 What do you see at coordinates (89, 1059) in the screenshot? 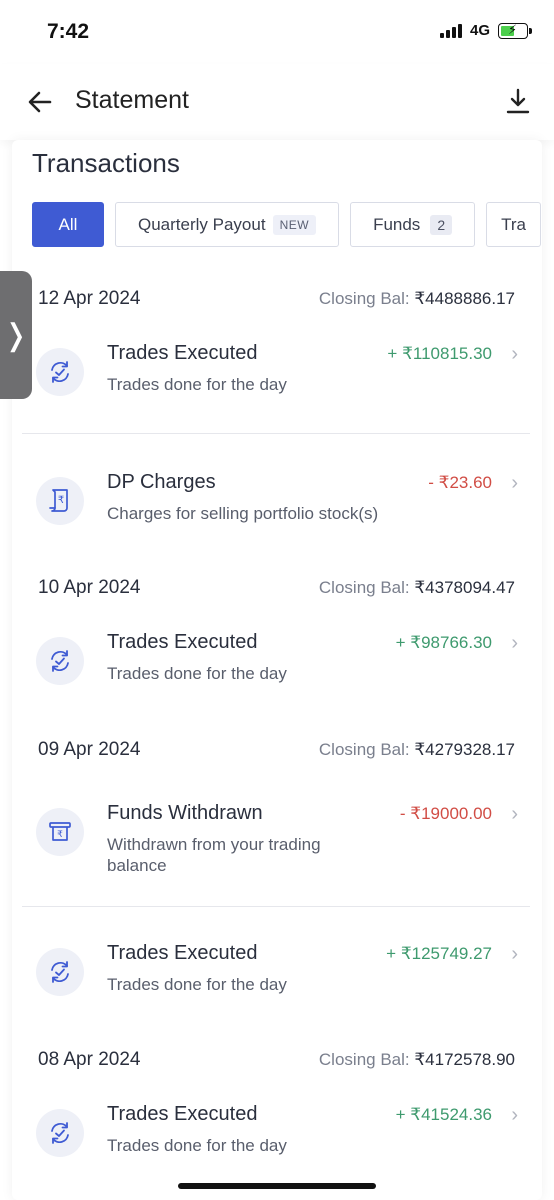
I see `group-date: 08 Apr 2024` at bounding box center [89, 1059].